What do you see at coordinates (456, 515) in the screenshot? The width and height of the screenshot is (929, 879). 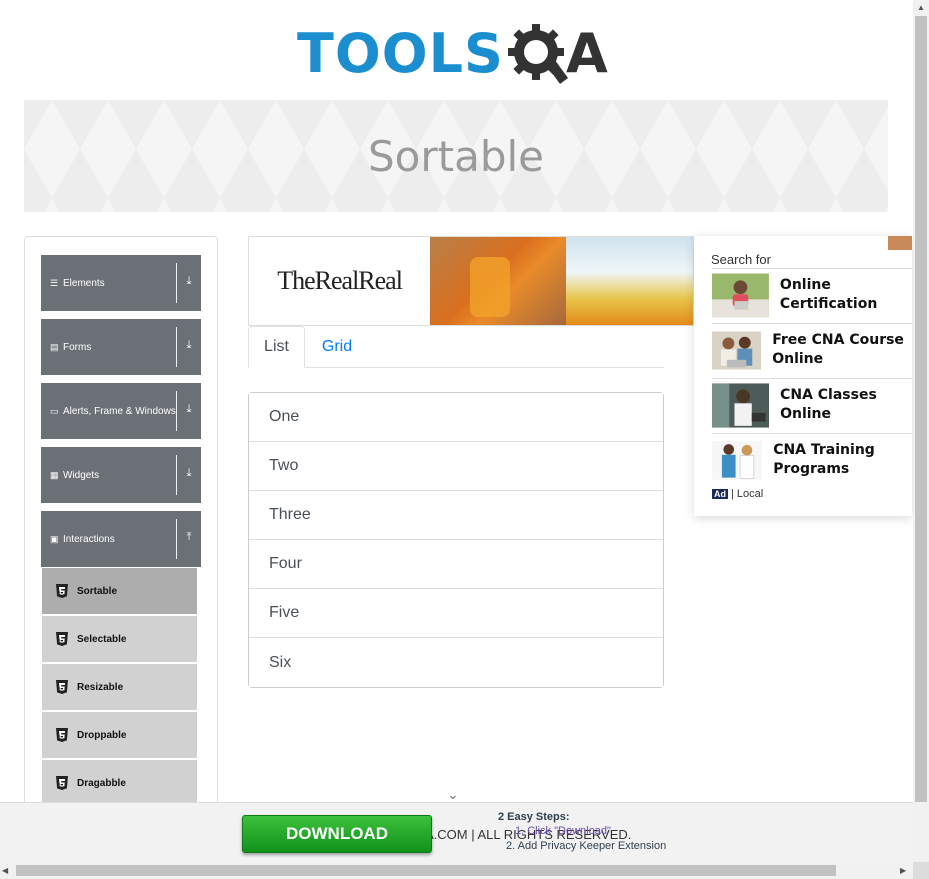 I see `list-item: Three` at bounding box center [456, 515].